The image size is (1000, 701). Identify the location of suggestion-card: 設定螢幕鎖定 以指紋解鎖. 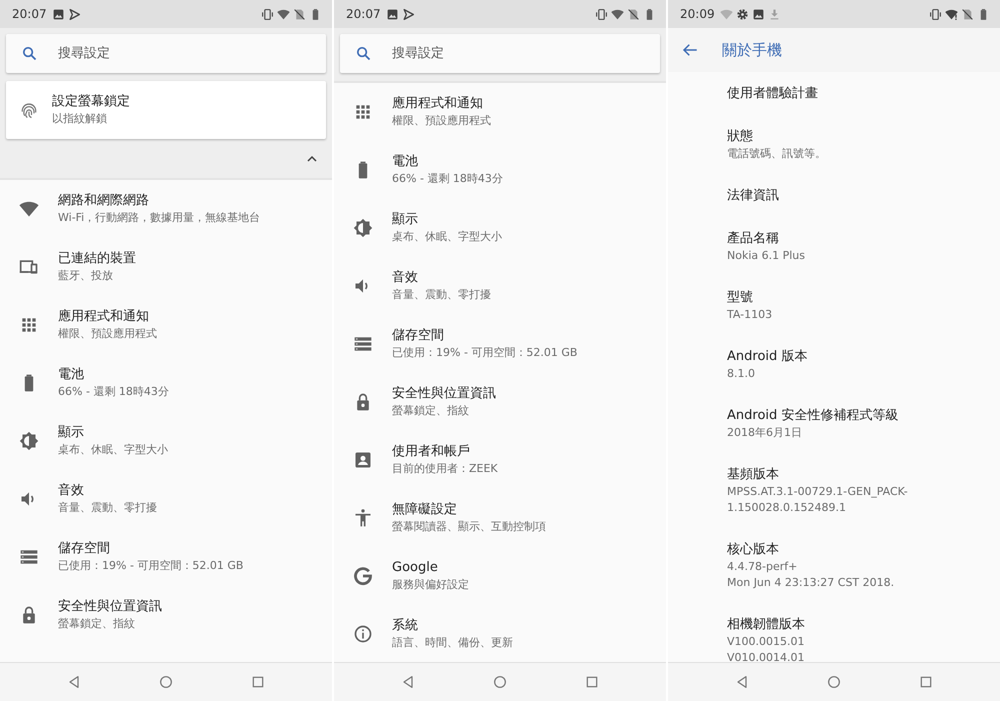
(166, 110).